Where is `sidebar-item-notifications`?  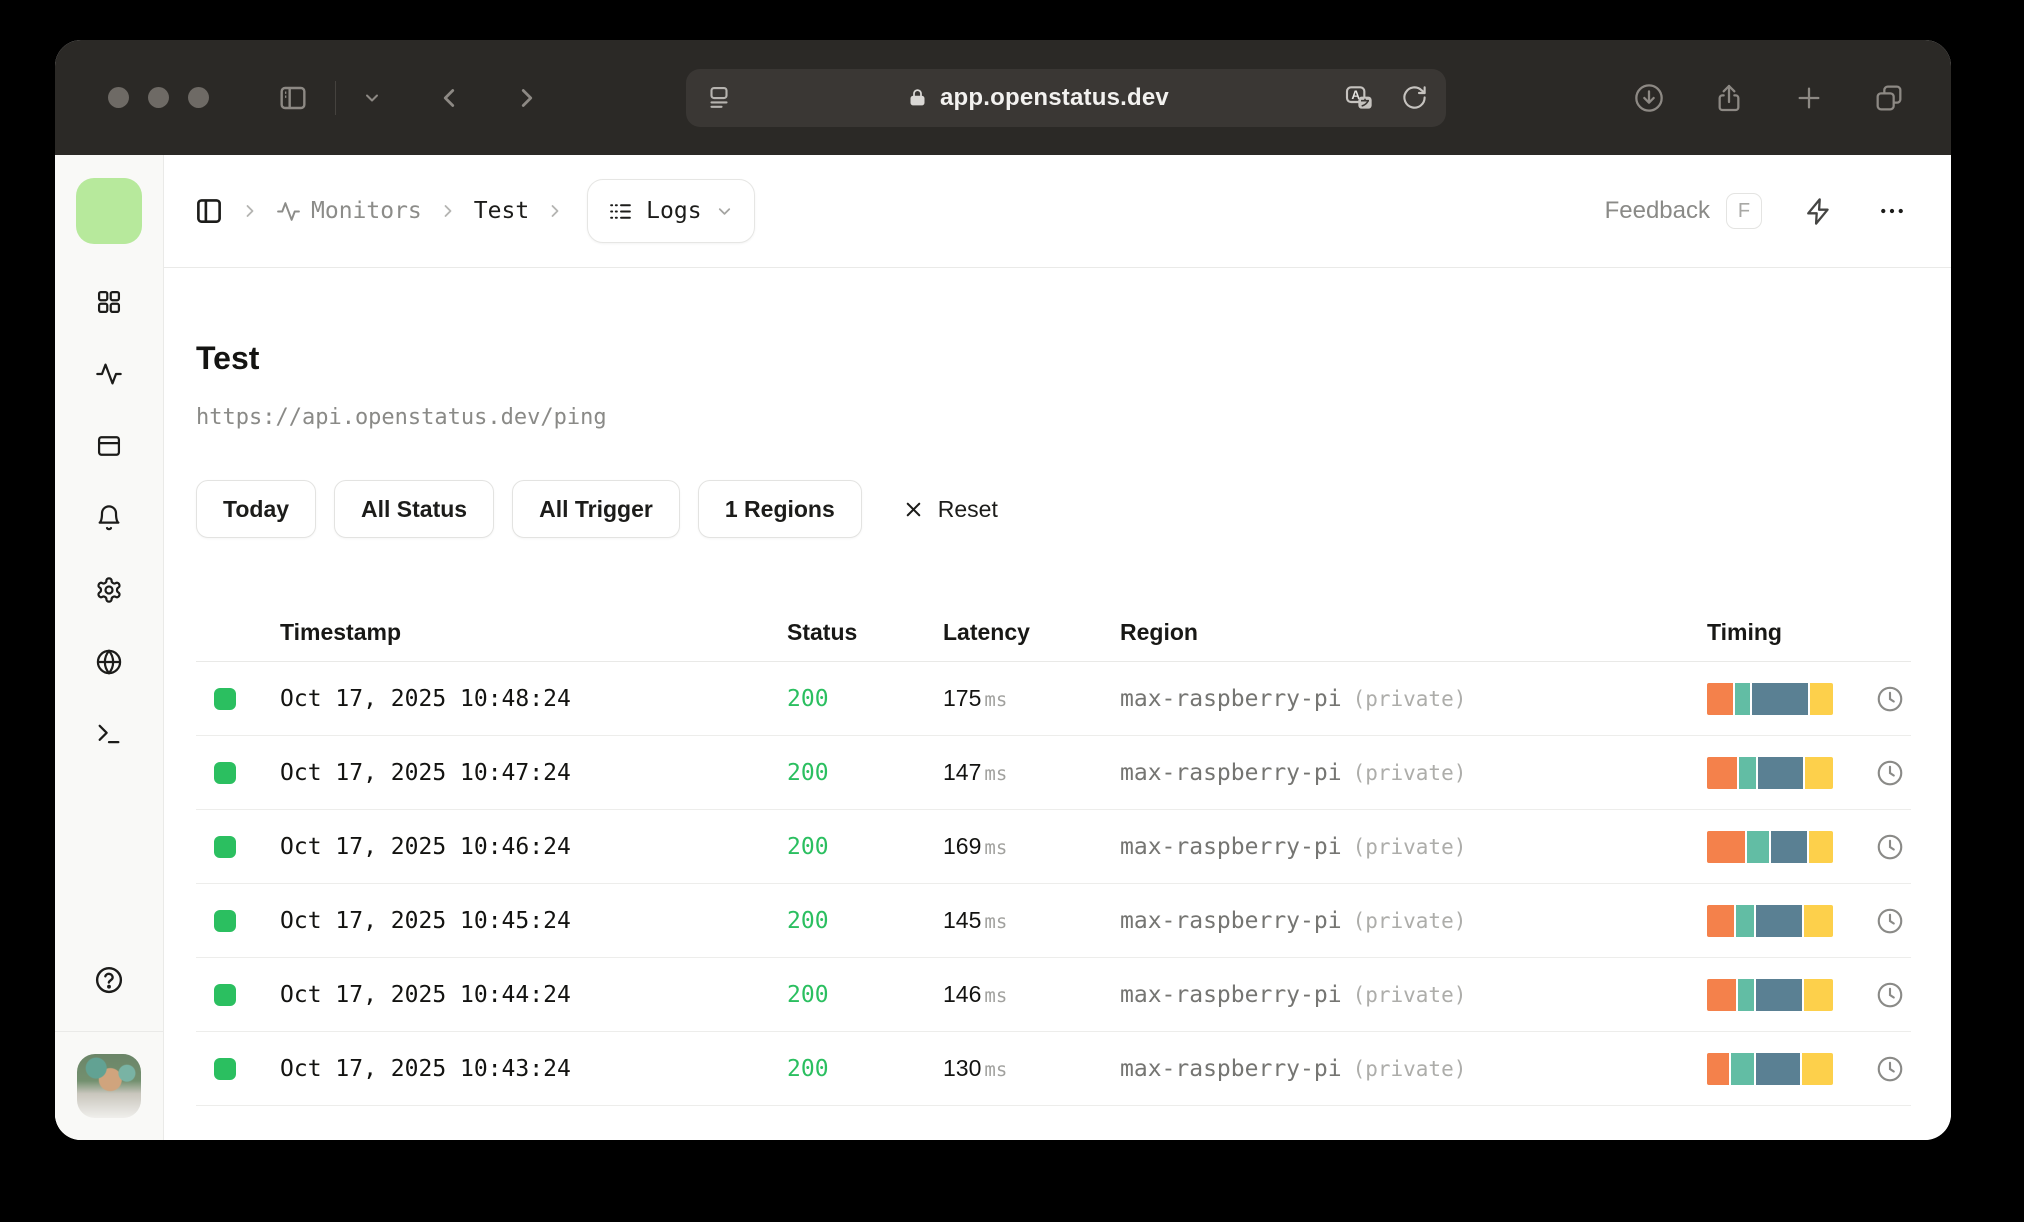 sidebar-item-notifications is located at coordinates (109, 518).